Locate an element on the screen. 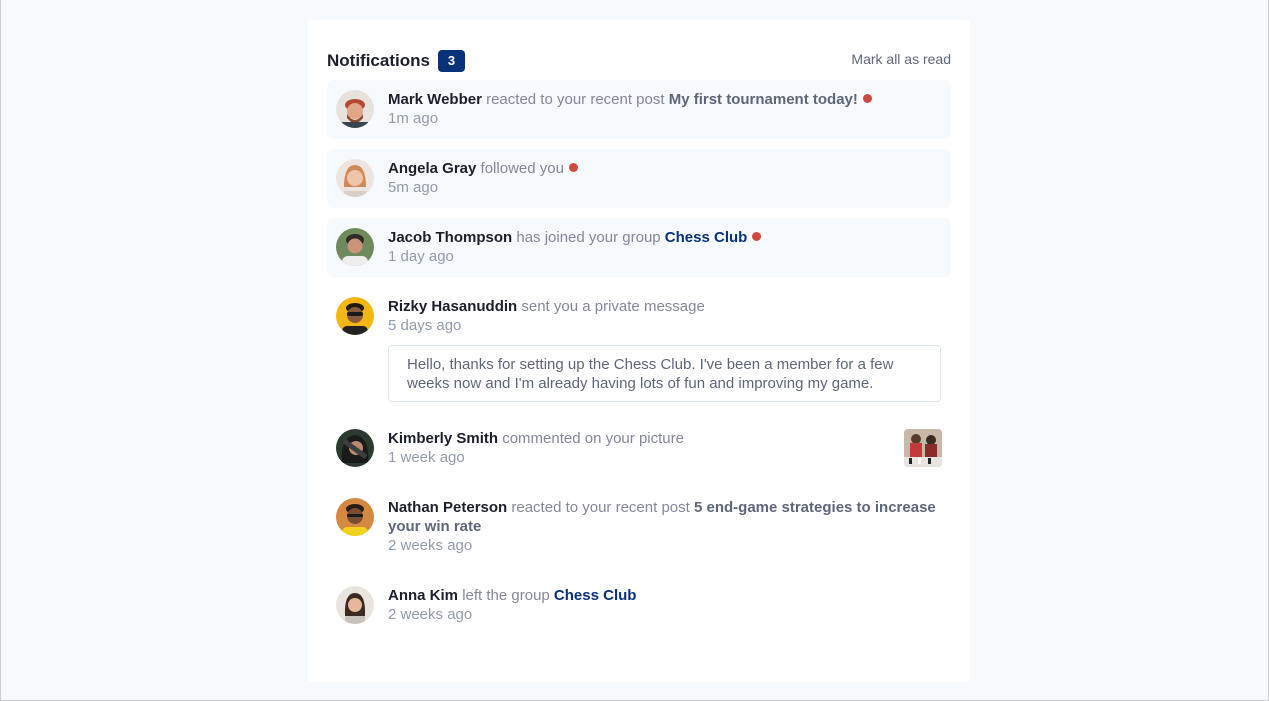 The width and height of the screenshot is (1269, 701). notification-user-name: Nathan Peterson is located at coordinates (447, 507).